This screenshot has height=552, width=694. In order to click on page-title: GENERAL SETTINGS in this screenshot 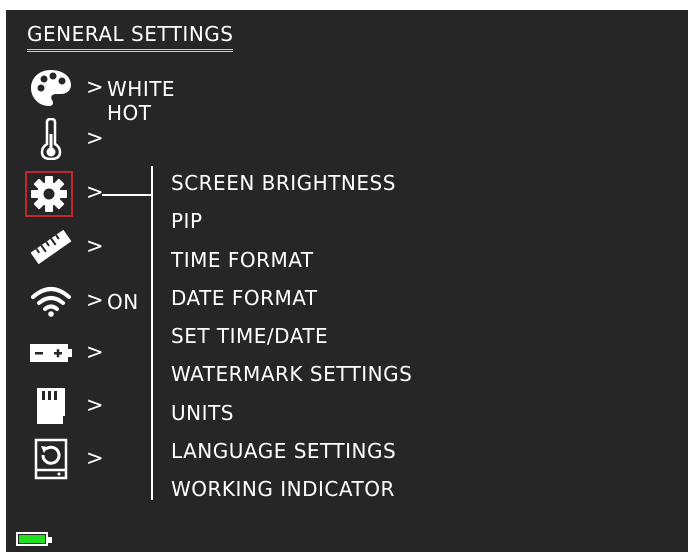, I will do `click(130, 37)`.